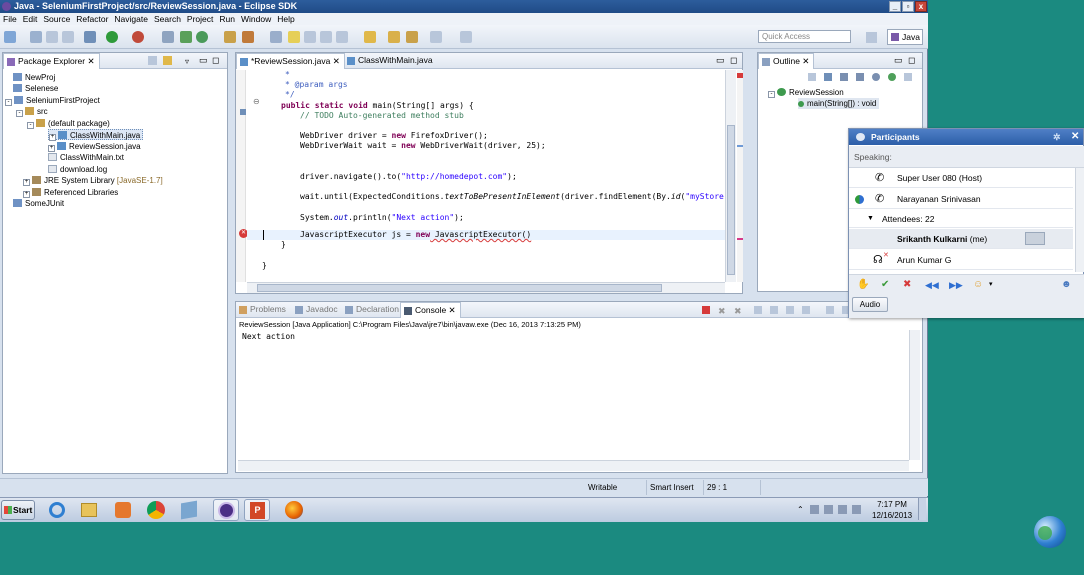 This screenshot has height=575, width=1084. What do you see at coordinates (290, 61) in the screenshot?
I see `tab-reviewsession-java: *ReviewSession.java ✕` at bounding box center [290, 61].